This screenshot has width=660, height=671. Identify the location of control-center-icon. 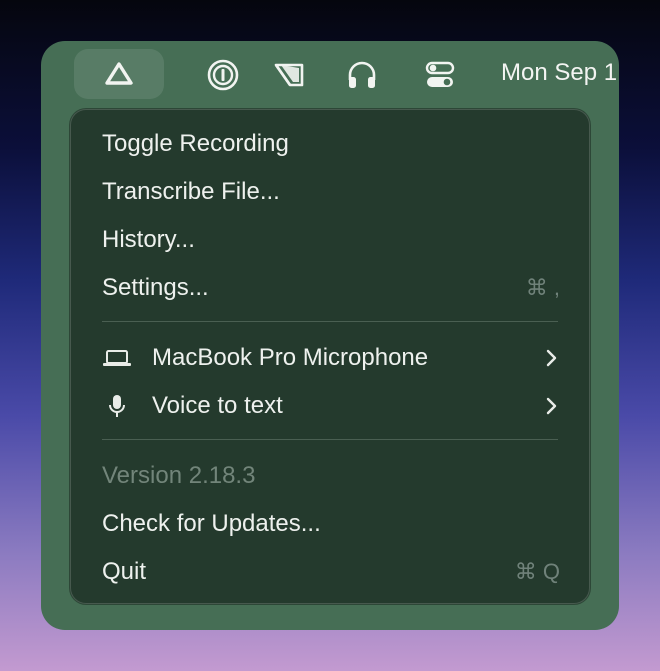
(440, 75).